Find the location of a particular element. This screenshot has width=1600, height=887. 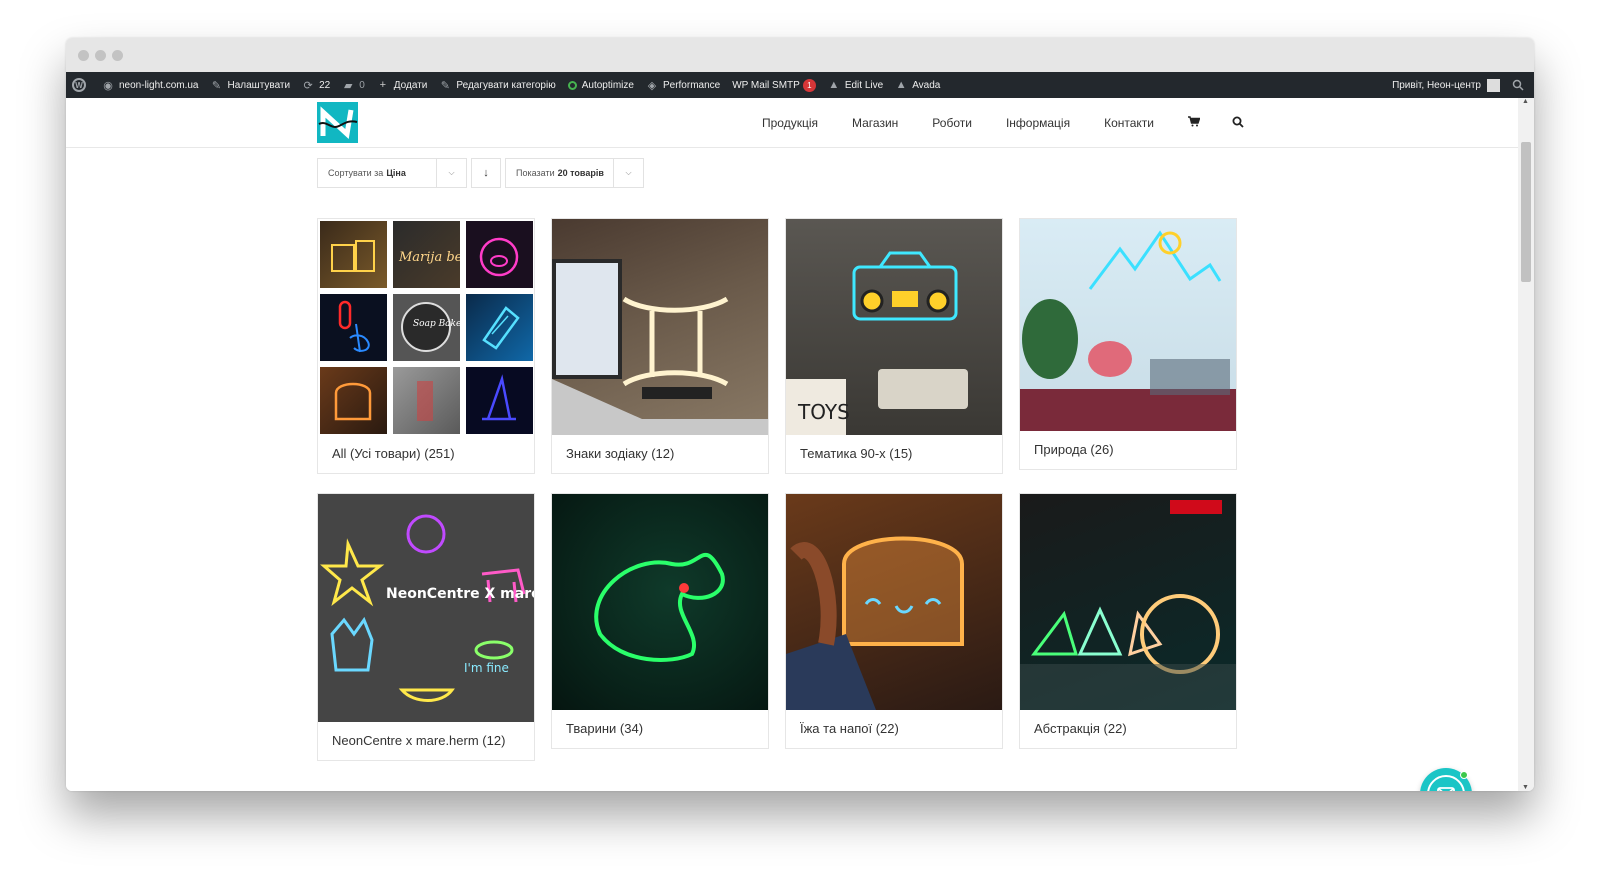

category-image: Marija ben Soap Bakery is located at coordinates (426, 327).